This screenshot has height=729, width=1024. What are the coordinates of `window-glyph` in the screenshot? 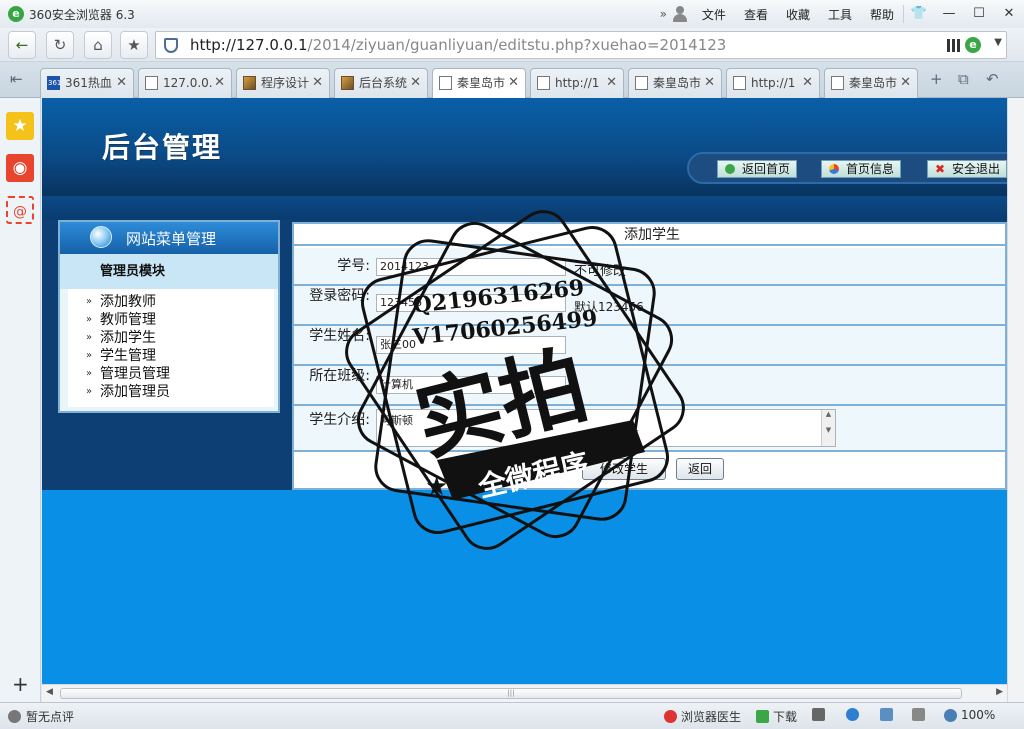 It's located at (886, 714).